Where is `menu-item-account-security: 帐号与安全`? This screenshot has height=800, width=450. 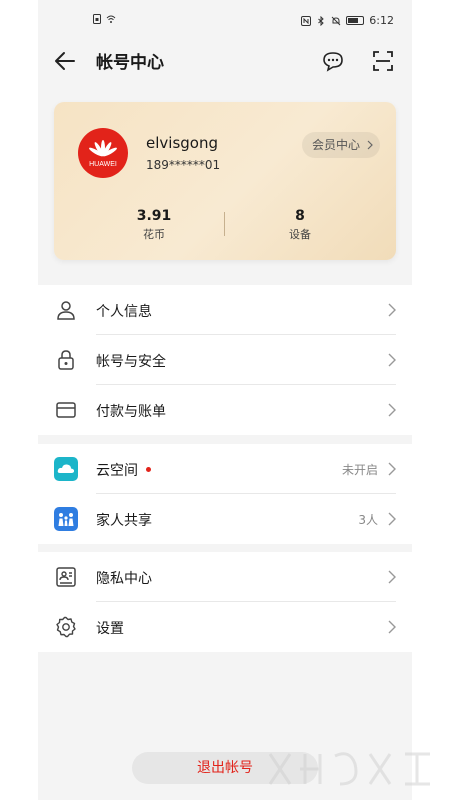 menu-item-account-security: 帐号与安全 is located at coordinates (225, 360).